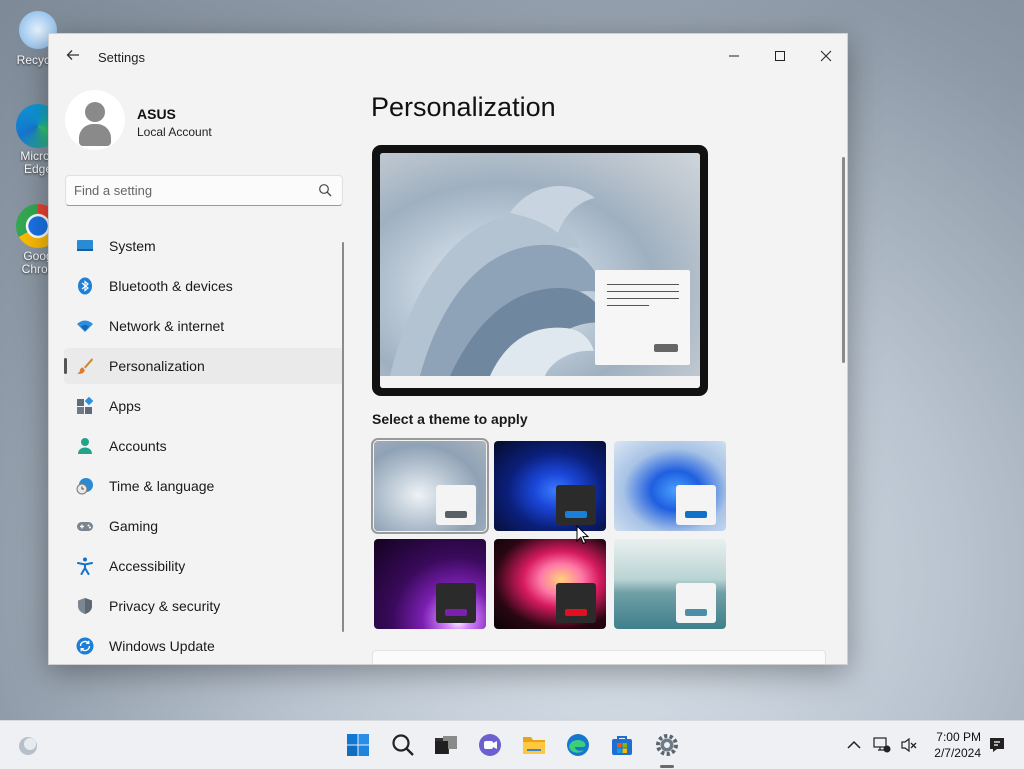 The image size is (1024, 769). Describe the element at coordinates (28, 745) in the screenshot. I see `weather-icon` at that location.